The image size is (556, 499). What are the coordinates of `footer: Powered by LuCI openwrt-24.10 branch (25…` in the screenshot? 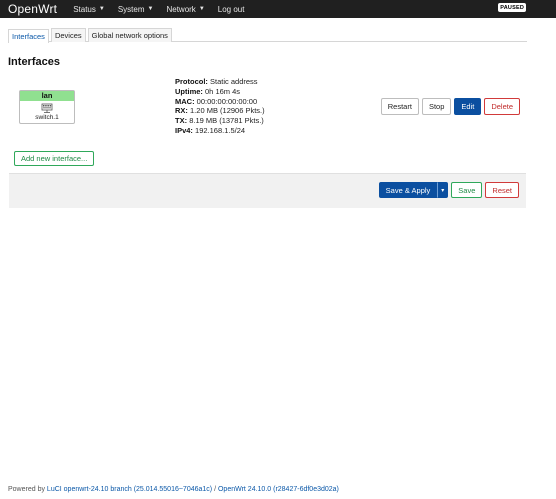 It's located at (173, 489).